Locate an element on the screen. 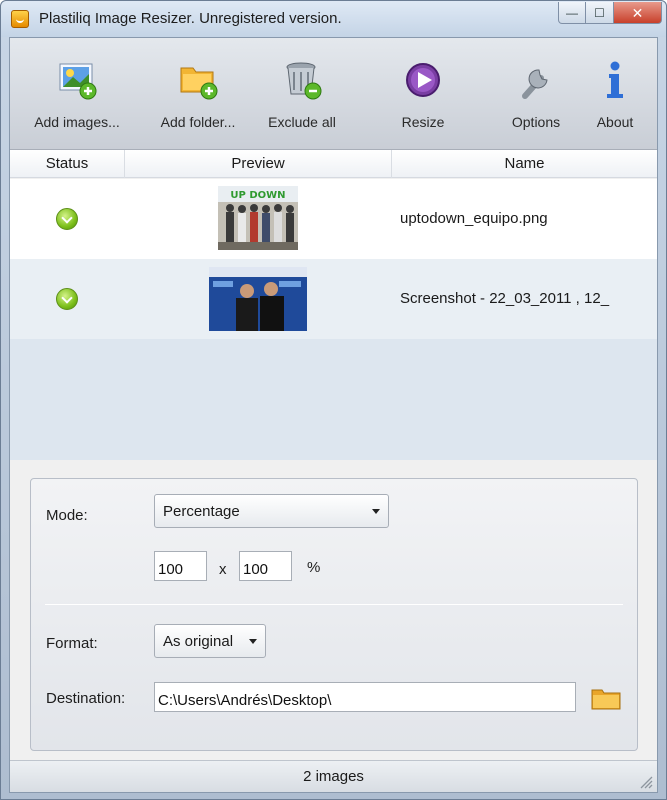 The width and height of the screenshot is (667, 800). section-divider is located at coordinates (334, 604).